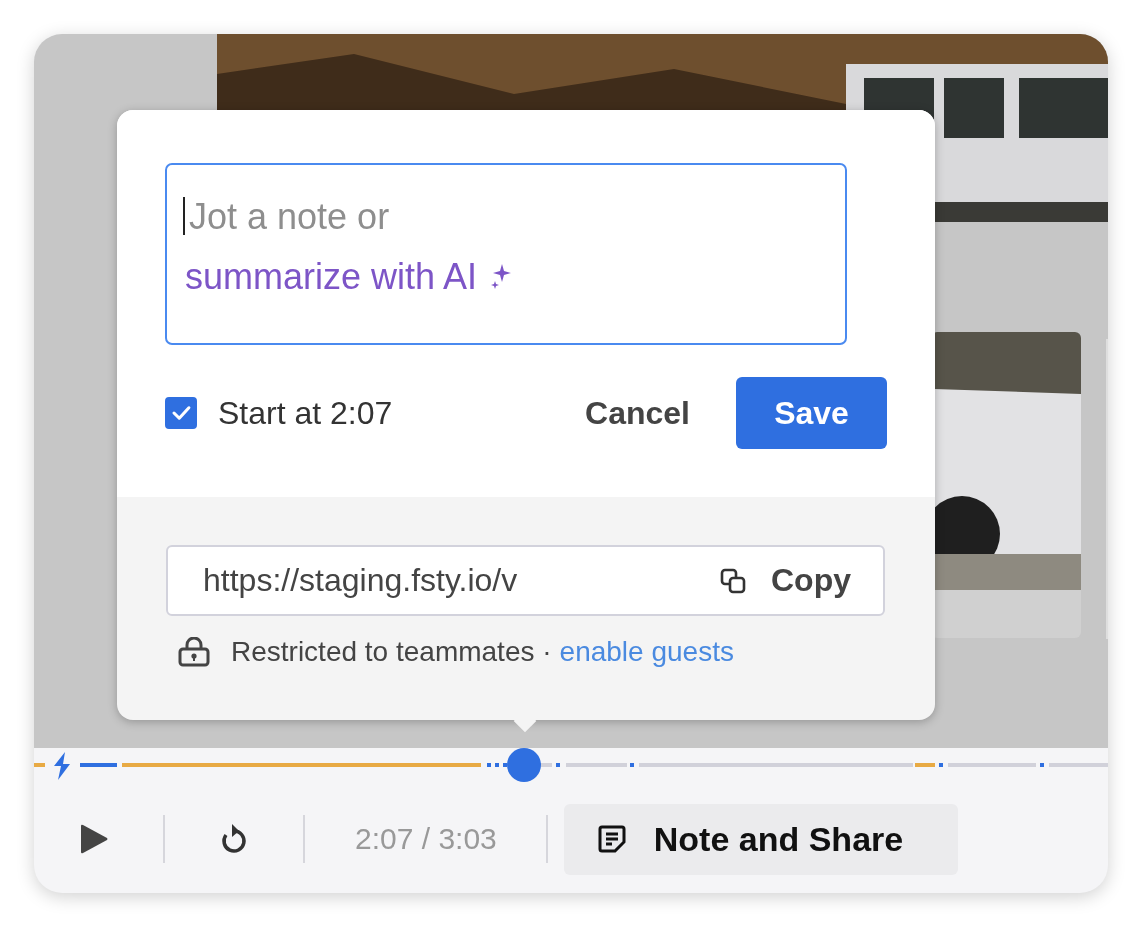 The width and height of the screenshot is (1142, 928). What do you see at coordinates (637, 413) in the screenshot?
I see `cancel-button: Cancel` at bounding box center [637, 413].